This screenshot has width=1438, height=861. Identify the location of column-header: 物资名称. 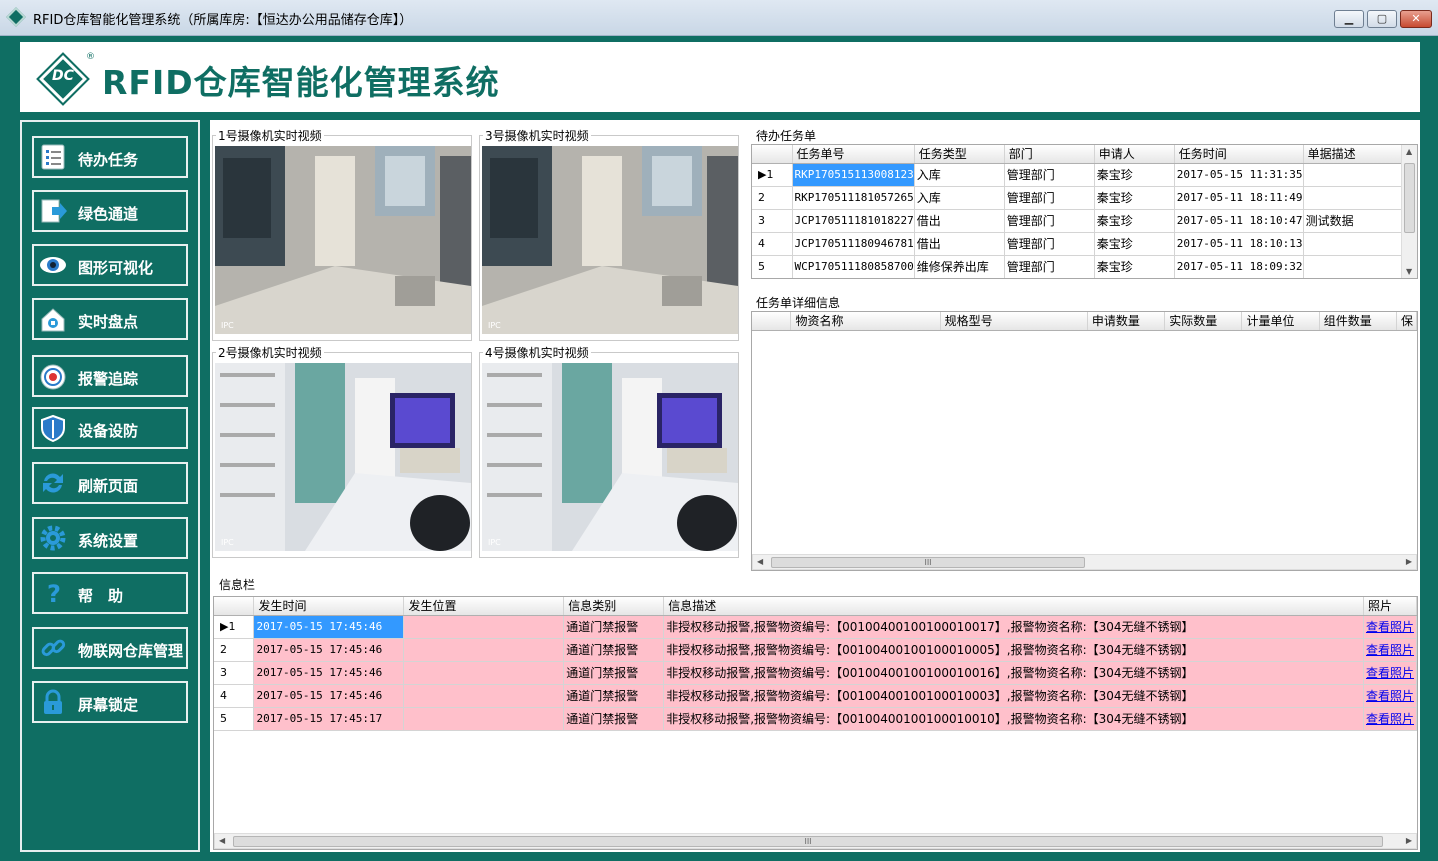
(865, 321).